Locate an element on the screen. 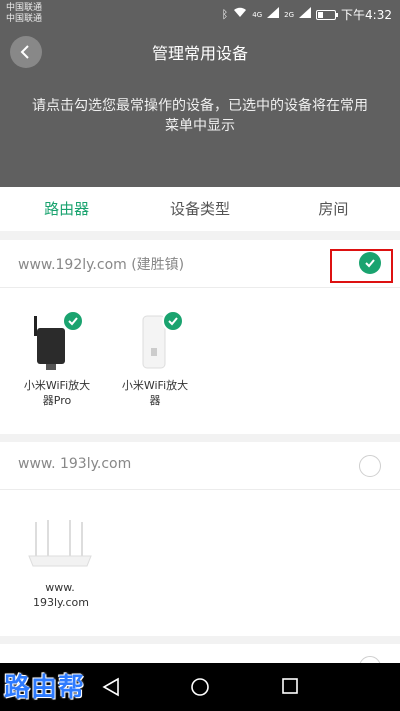 The image size is (400, 711). device-item: www. 193ly.com is located at coordinates (60, 561).